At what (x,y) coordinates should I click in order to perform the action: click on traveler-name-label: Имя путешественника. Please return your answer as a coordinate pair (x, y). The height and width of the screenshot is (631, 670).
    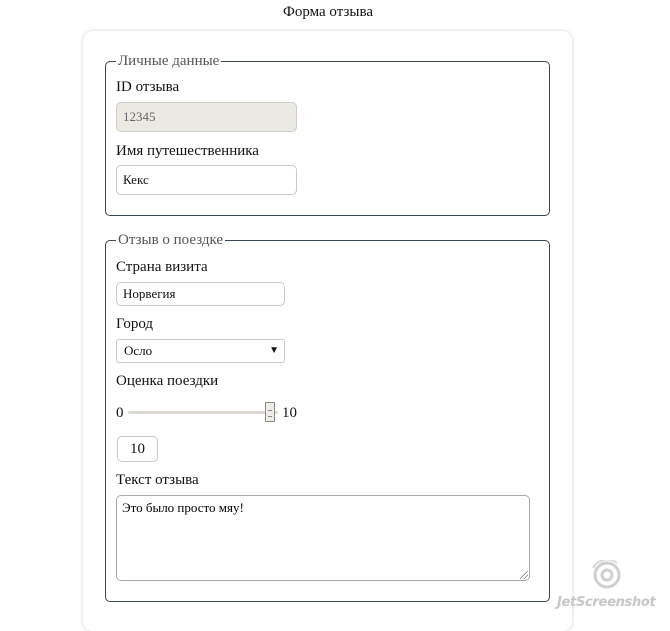
    Looking at the image, I should click on (187, 151).